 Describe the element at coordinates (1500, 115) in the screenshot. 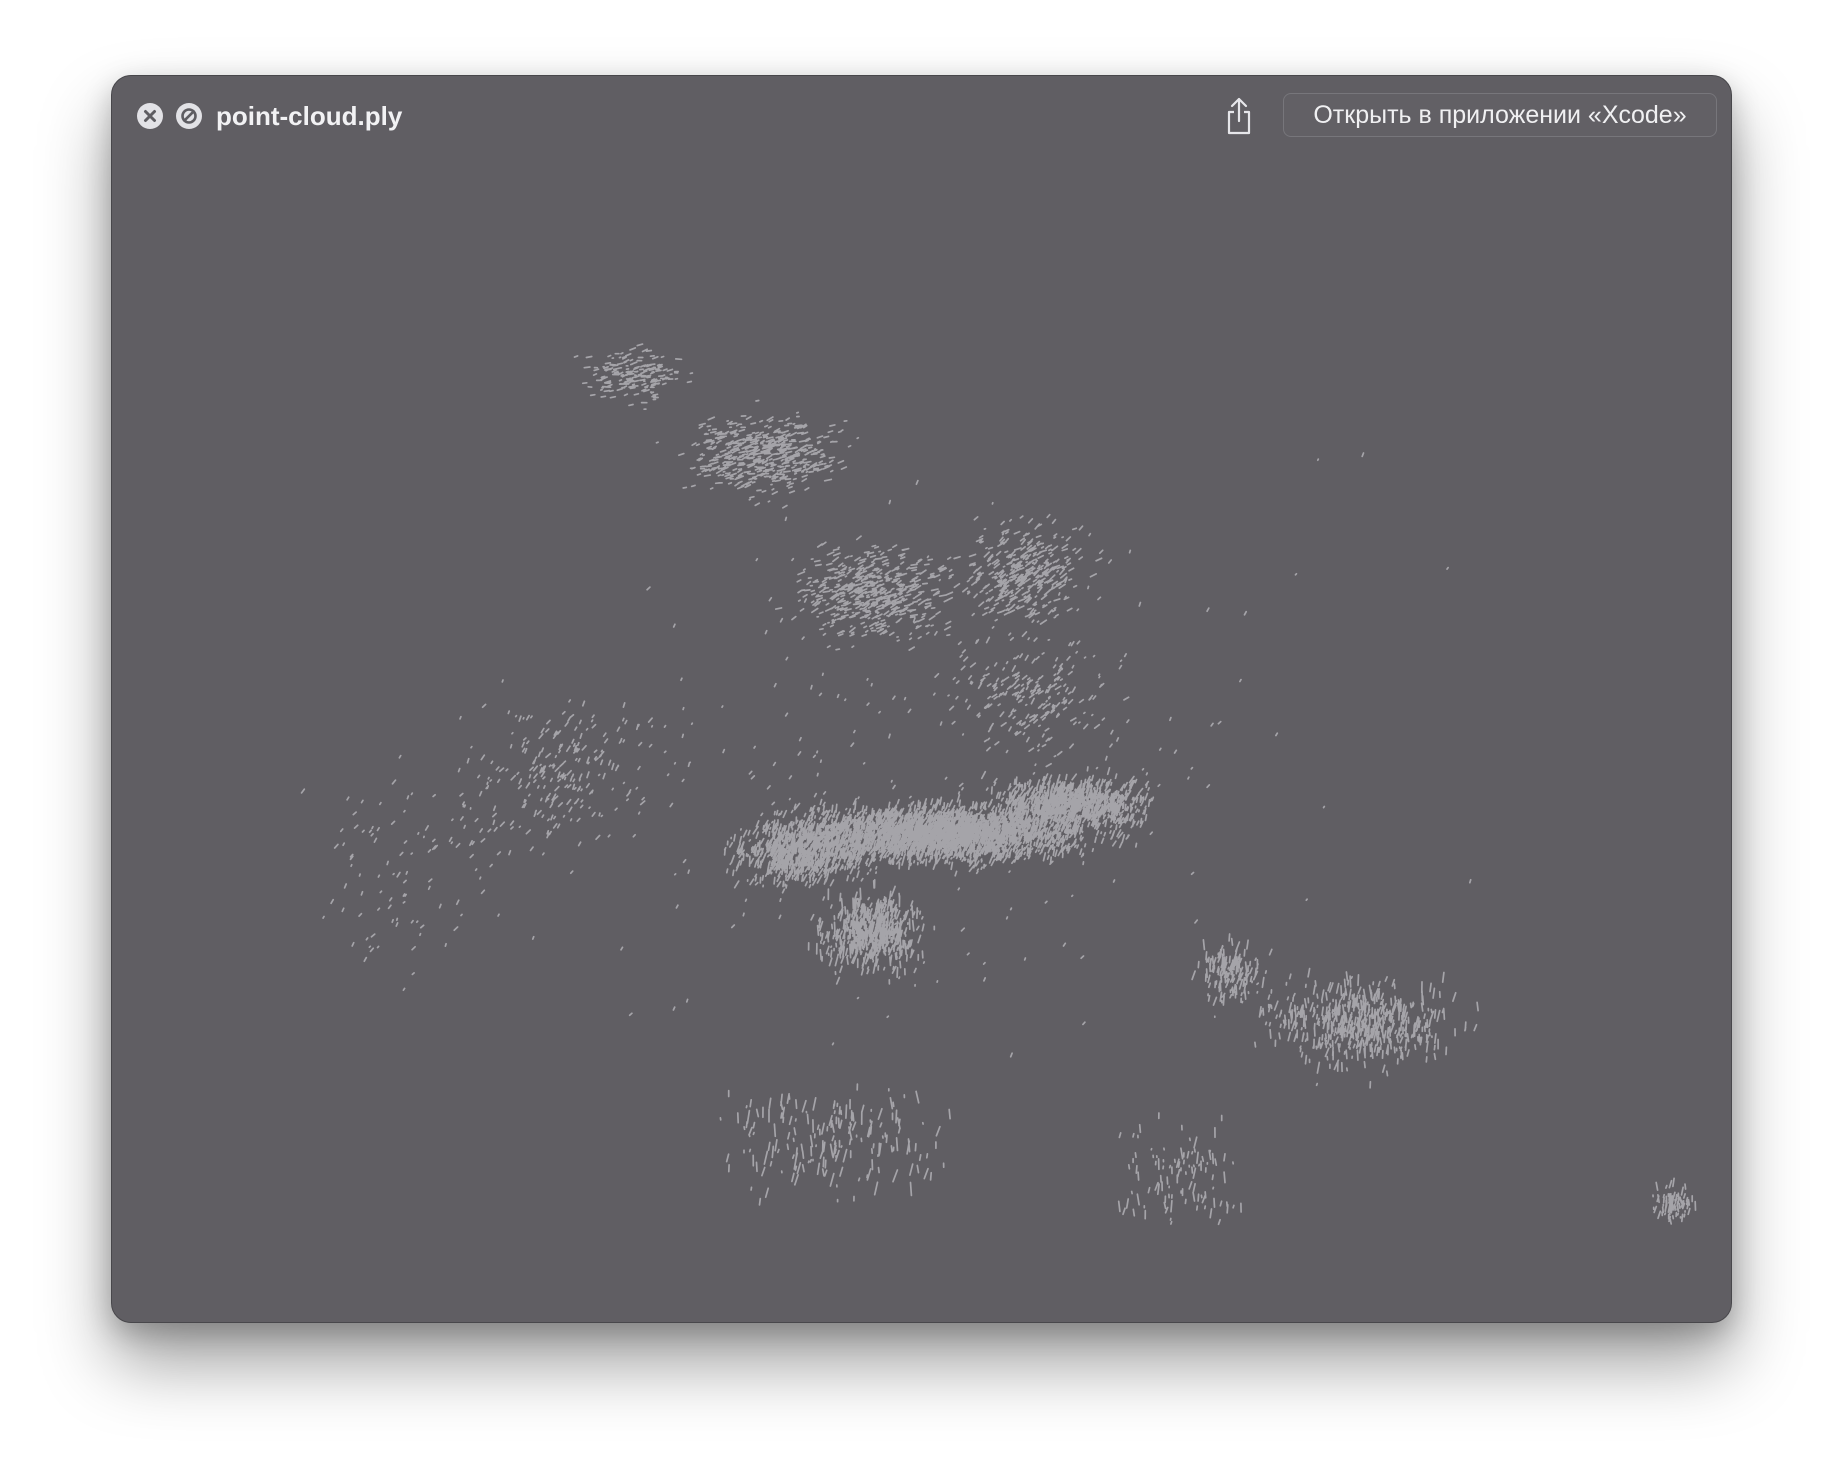

I see `open-in-xcode-button: Открыть в приложении «Xcode»` at that location.